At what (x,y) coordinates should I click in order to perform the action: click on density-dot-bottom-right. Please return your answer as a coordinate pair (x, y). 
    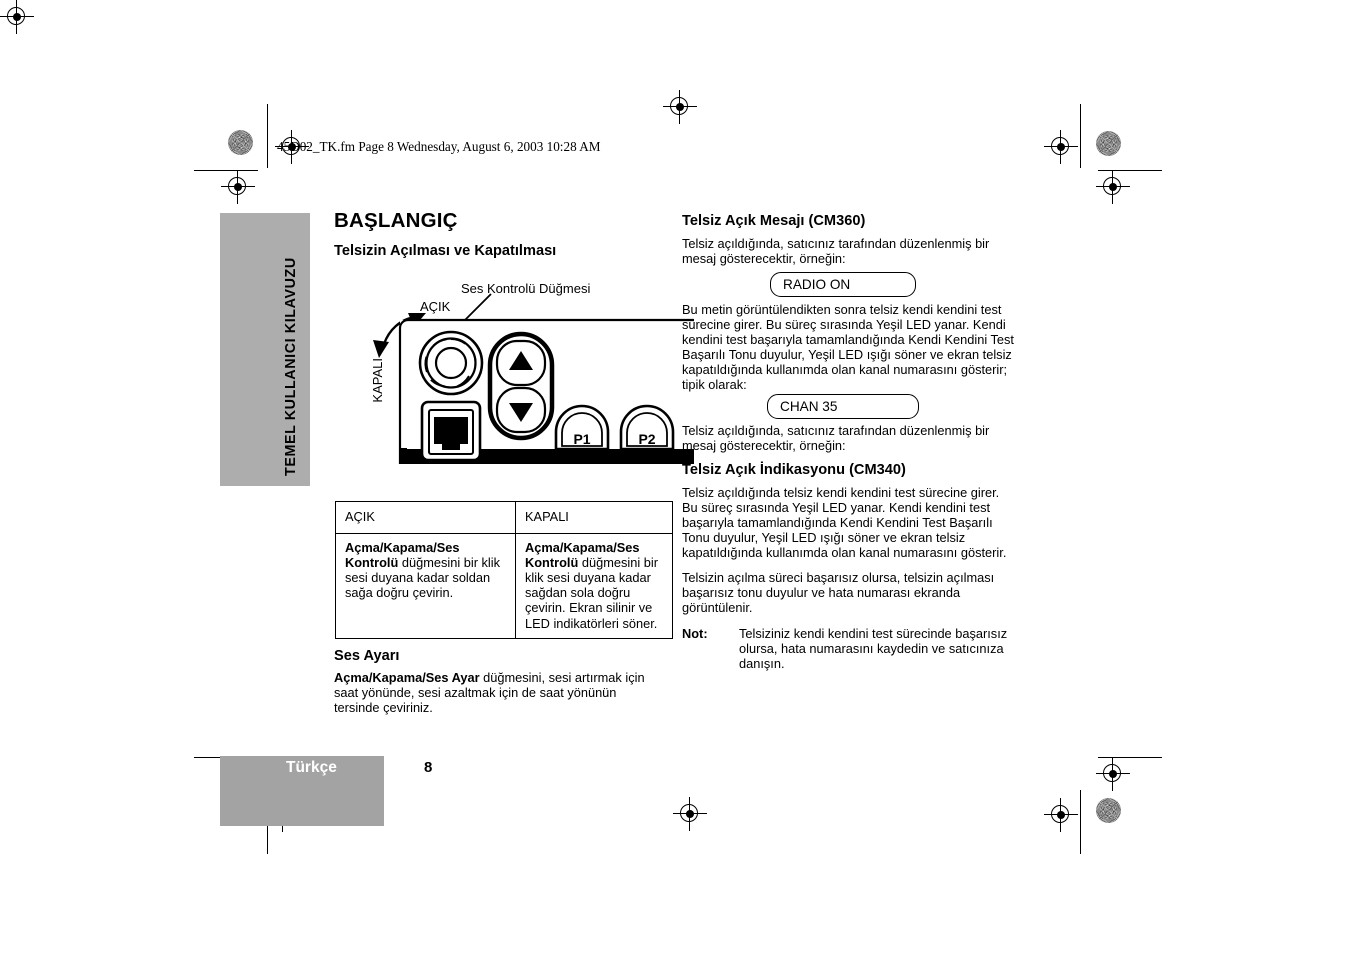
    Looking at the image, I should click on (1108, 810).